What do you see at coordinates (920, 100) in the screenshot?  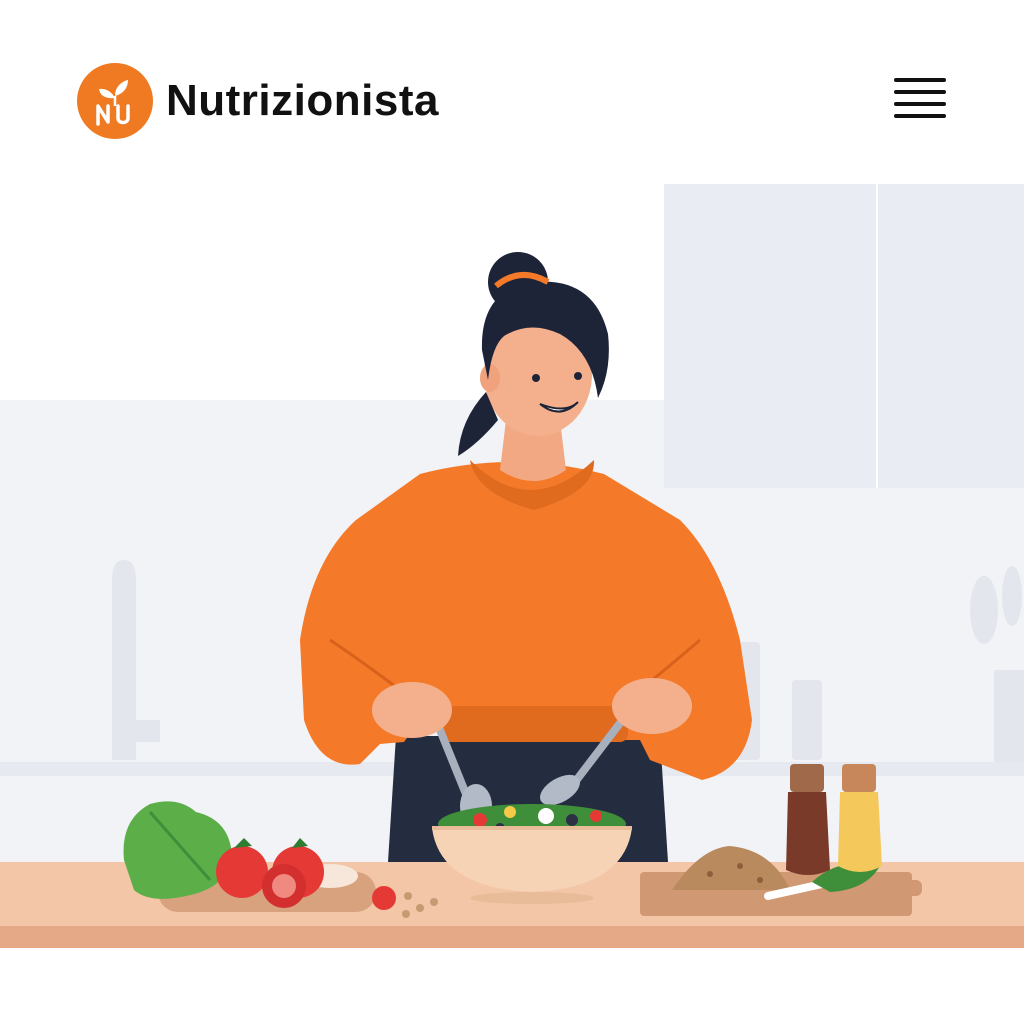 I see `hamburger-menu-icon` at bounding box center [920, 100].